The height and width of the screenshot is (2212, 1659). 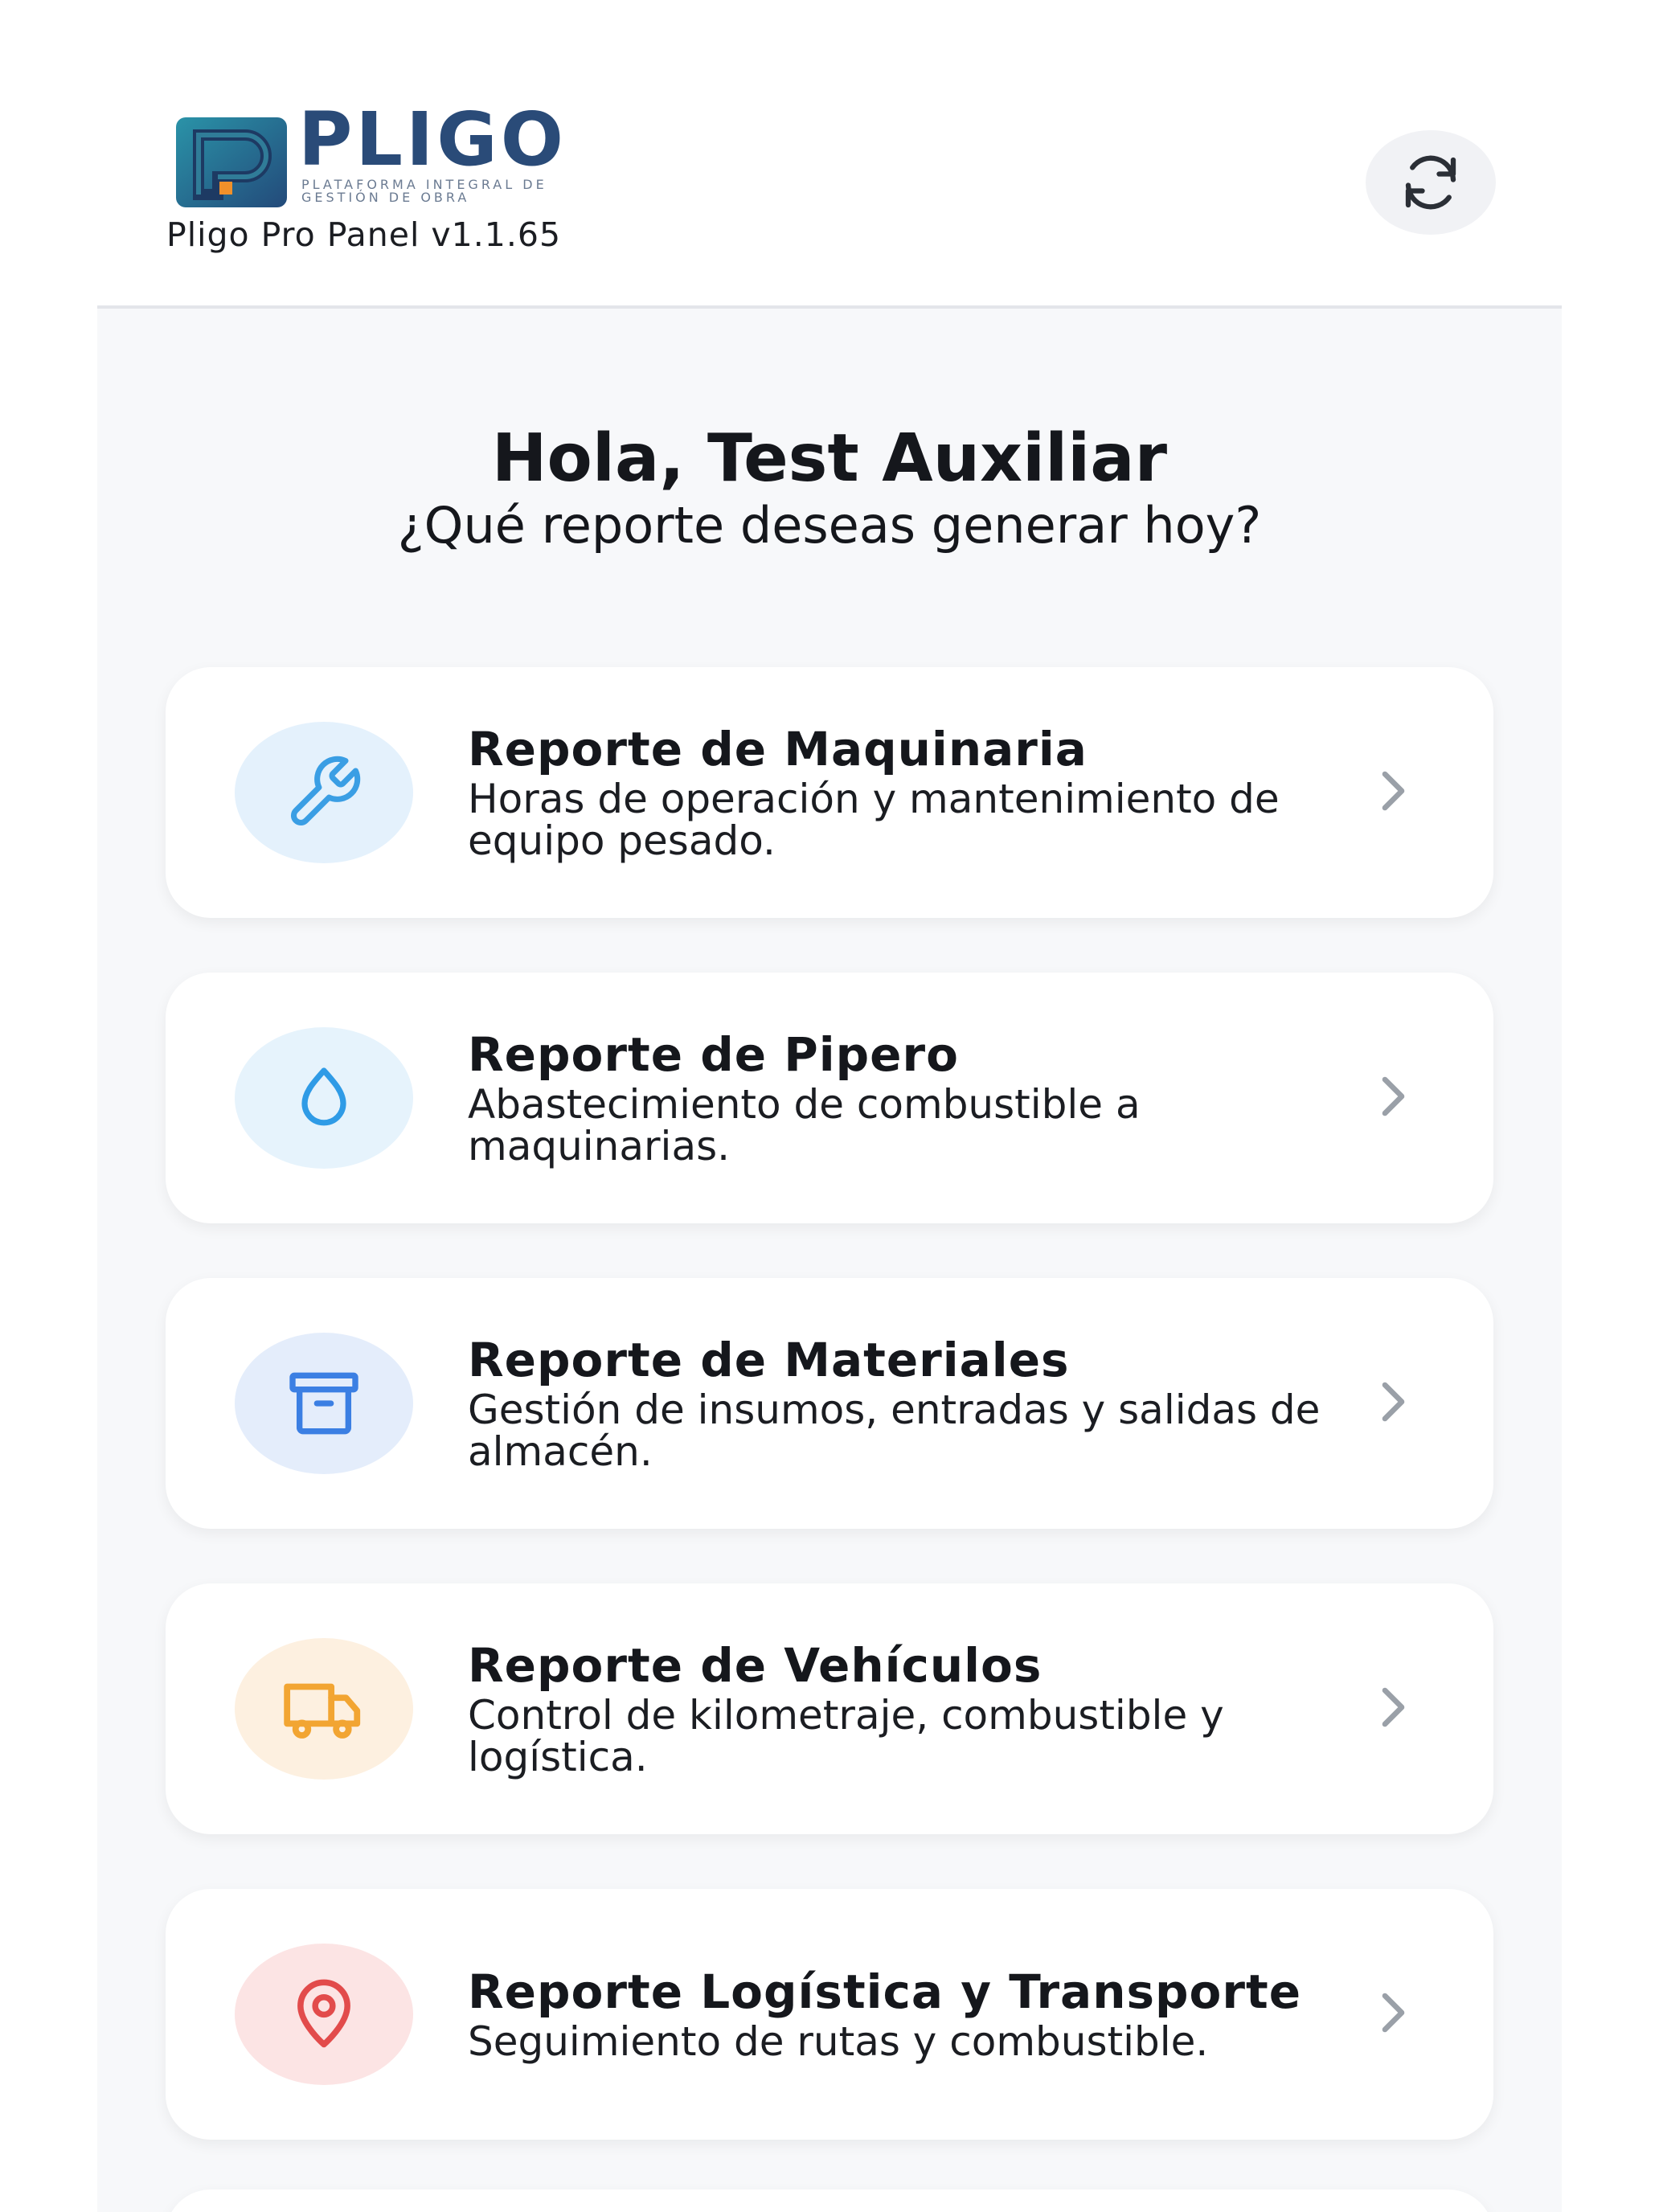 I want to click on refresh-button, so click(x=1431, y=182).